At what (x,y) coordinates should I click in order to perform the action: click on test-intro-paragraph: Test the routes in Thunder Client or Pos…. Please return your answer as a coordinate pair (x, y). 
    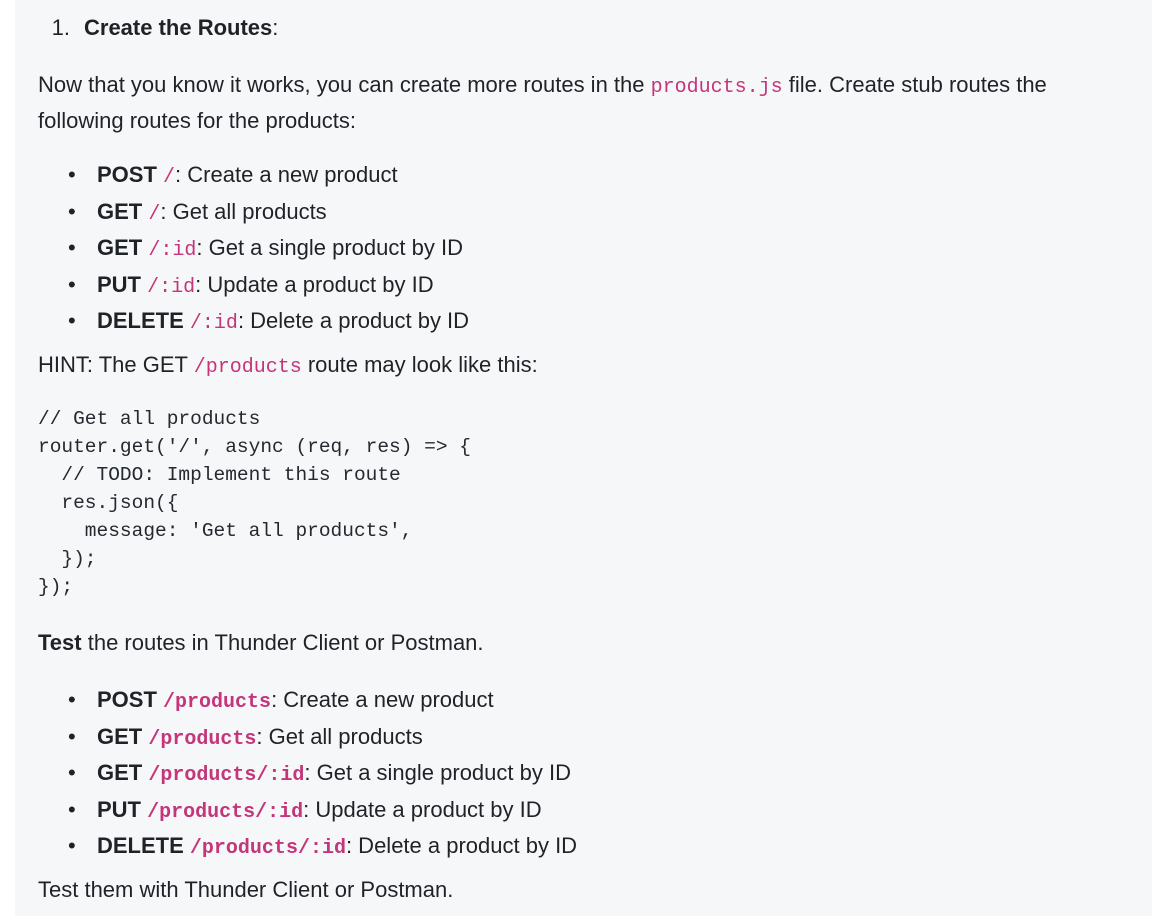
    Looking at the image, I should click on (261, 642).